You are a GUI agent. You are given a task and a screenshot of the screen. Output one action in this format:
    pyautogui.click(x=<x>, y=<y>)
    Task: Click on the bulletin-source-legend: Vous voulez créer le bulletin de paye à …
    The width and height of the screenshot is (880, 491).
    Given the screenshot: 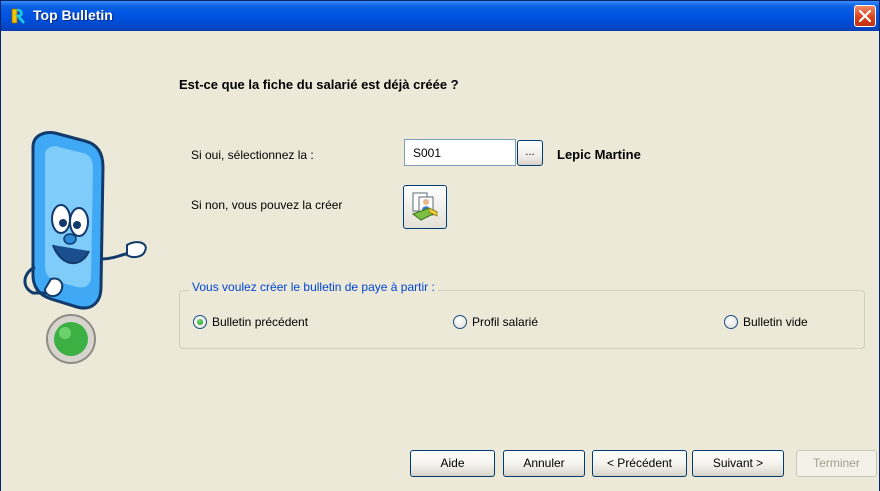 What is the action you would take?
    pyautogui.click(x=313, y=287)
    